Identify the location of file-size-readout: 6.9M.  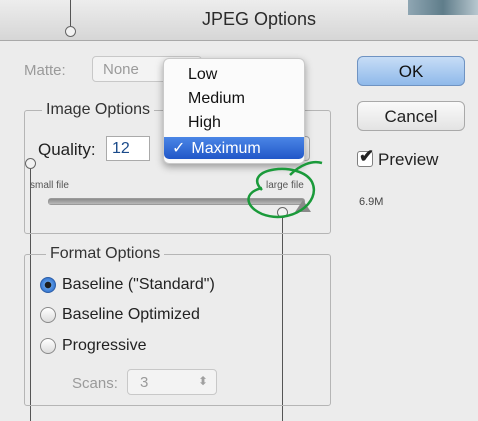
(371, 202).